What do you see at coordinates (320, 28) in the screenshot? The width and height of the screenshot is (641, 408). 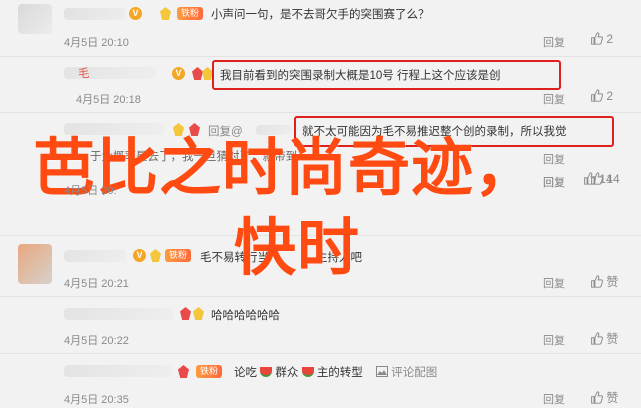 I see `comment-1: V 铁粉 小声问一句，是不去哥欠手的突围赛了么？ 4月5日 20:10 回复 2` at bounding box center [320, 28].